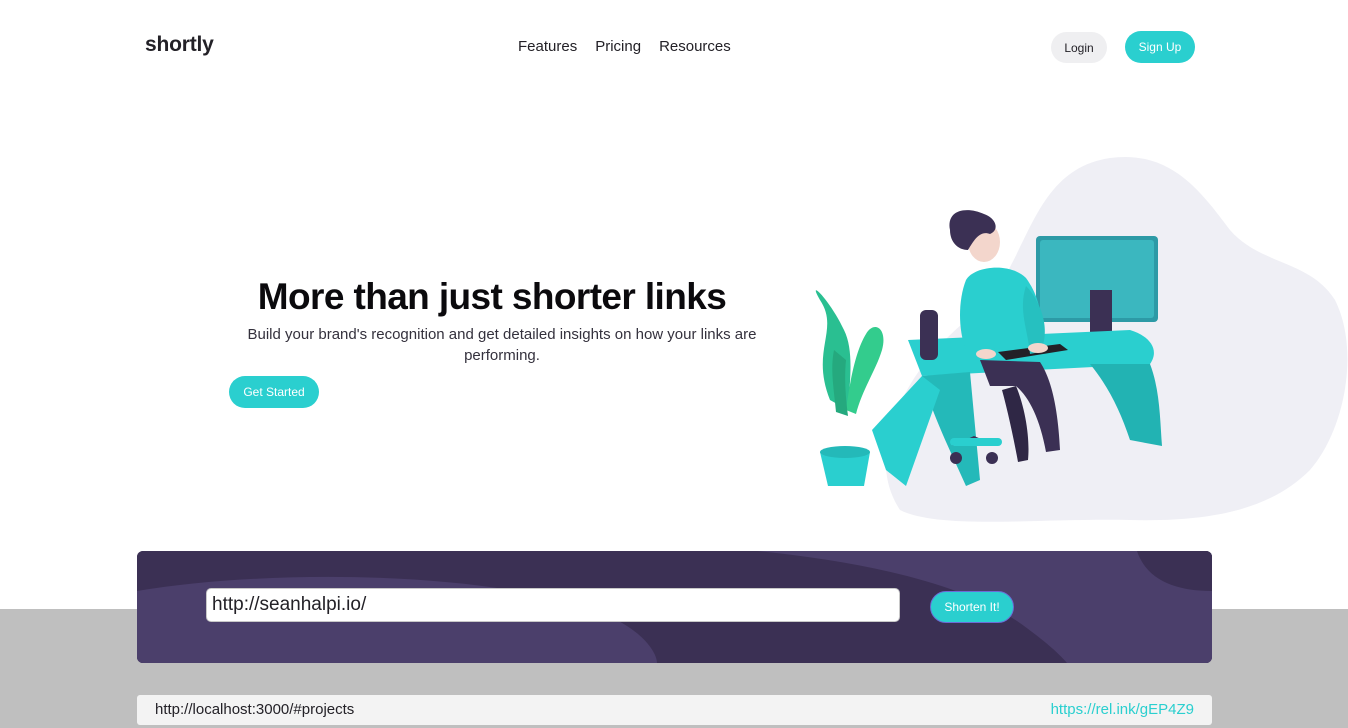 The height and width of the screenshot is (728, 1348). What do you see at coordinates (179, 45) in the screenshot?
I see `logo: shortly` at bounding box center [179, 45].